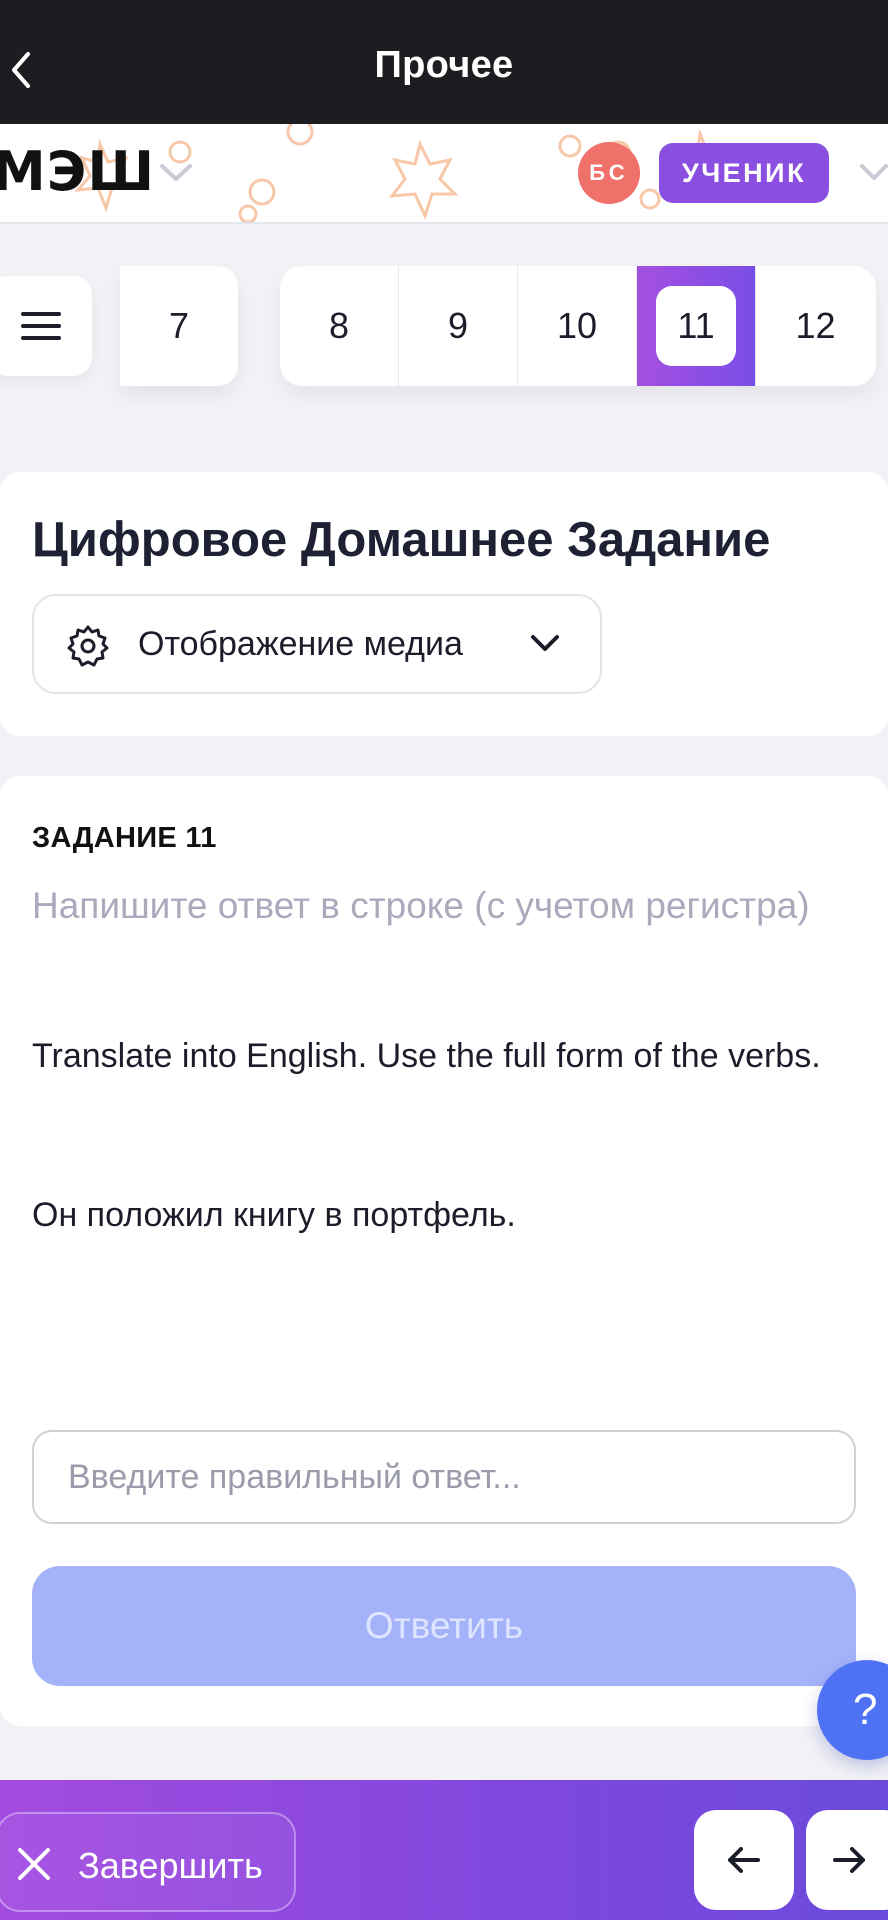 The height and width of the screenshot is (1920, 888). I want to click on top-navigation-bar: Прочее, so click(444, 62).